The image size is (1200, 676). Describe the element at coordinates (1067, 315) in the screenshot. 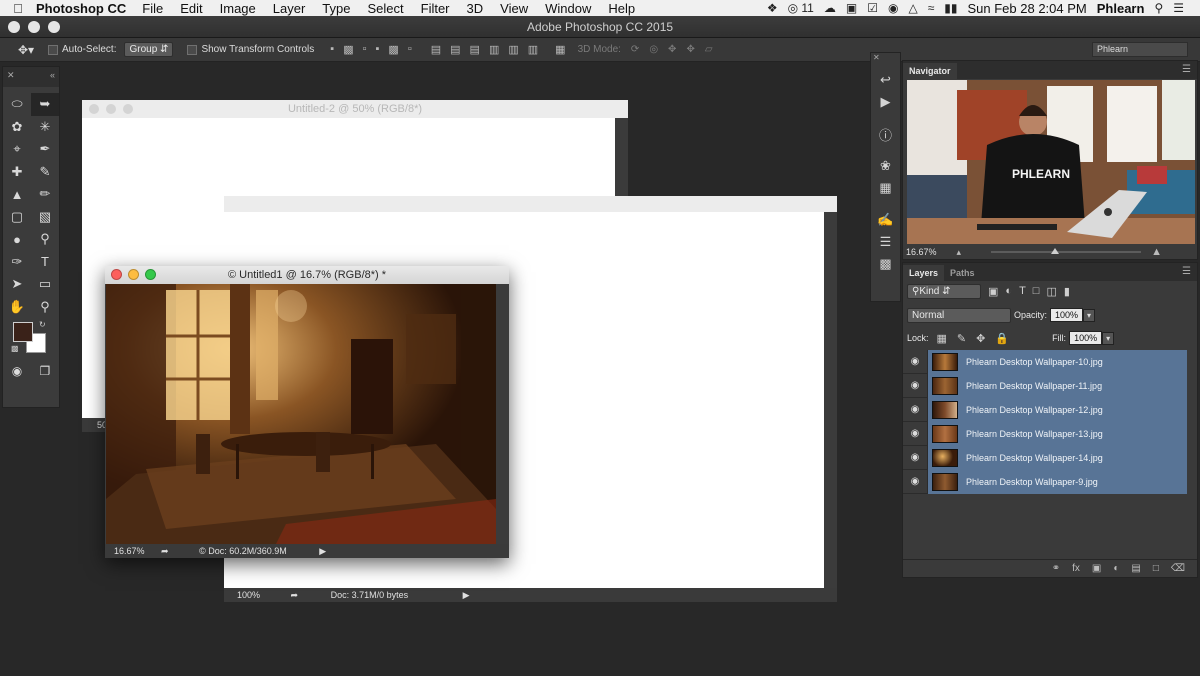

I see `opacity-input: 100%` at that location.